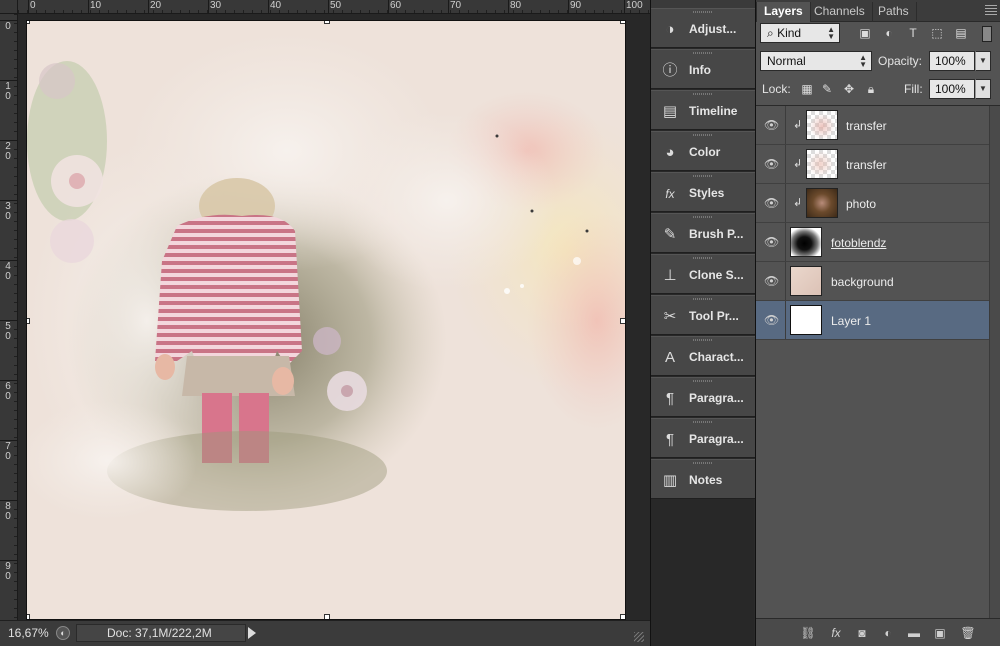 Image resolution: width=1000 pixels, height=646 pixels. I want to click on blend-mode-select: Normal ▲ ▼, so click(816, 61).